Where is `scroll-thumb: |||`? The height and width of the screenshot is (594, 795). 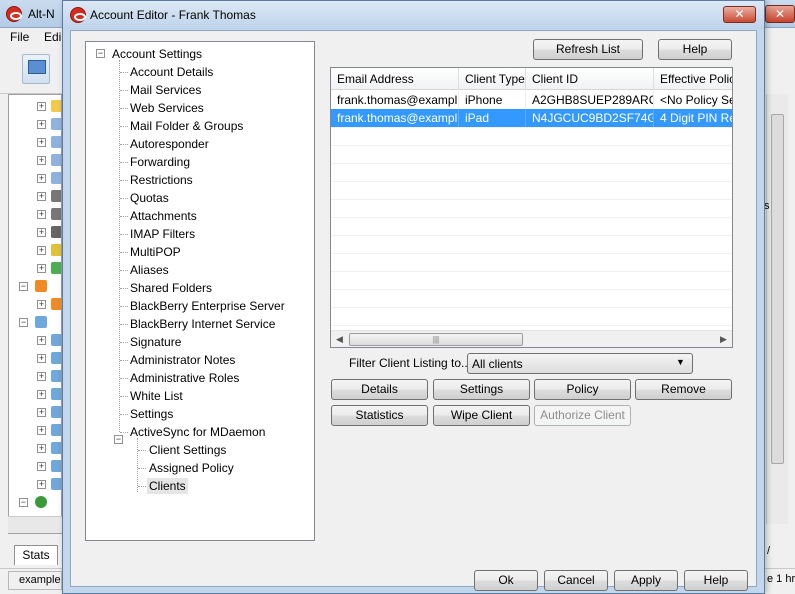
scroll-thumb: ||| is located at coordinates (436, 339).